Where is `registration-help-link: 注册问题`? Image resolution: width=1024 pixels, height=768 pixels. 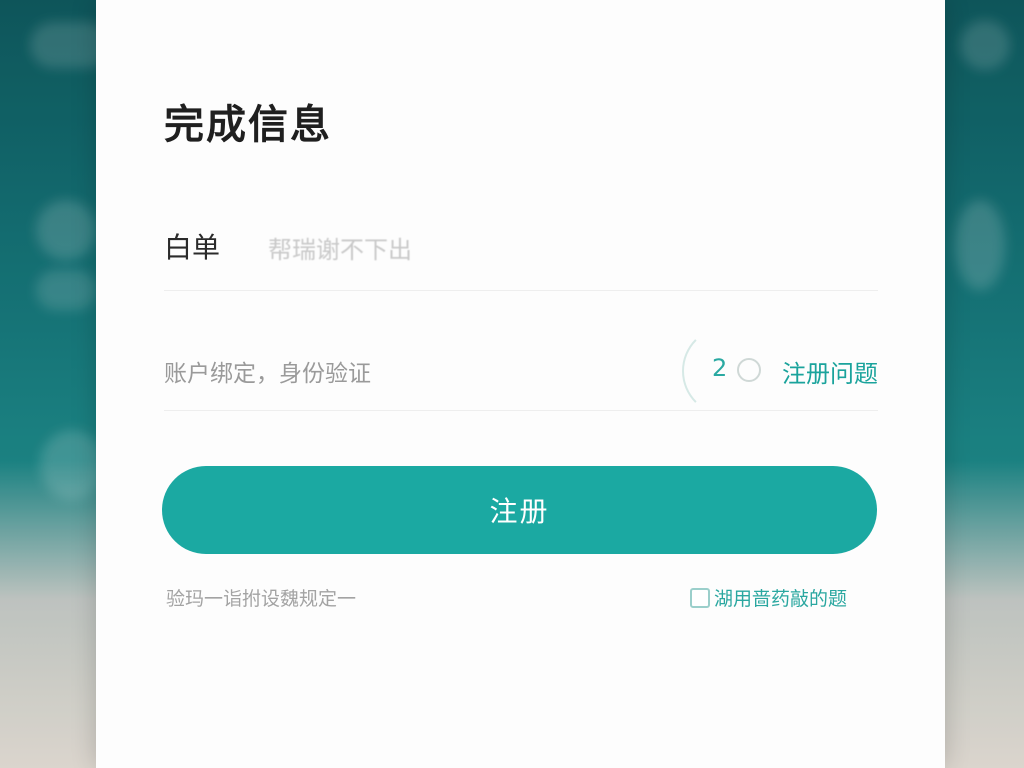 registration-help-link: 注册问题 is located at coordinates (830, 371).